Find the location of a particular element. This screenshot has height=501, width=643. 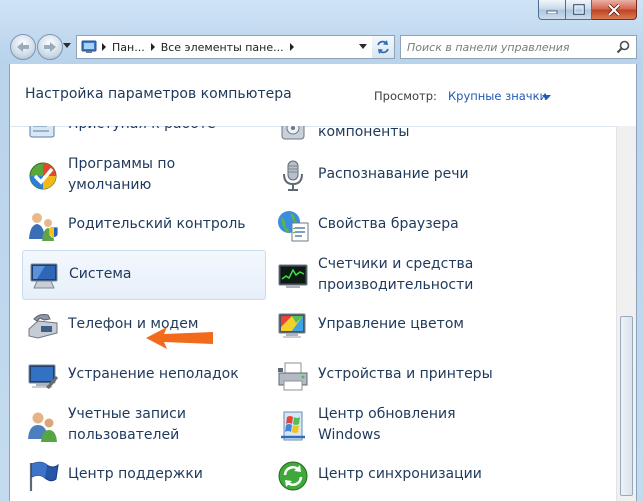

sync-center-icon is located at coordinates (293, 476).